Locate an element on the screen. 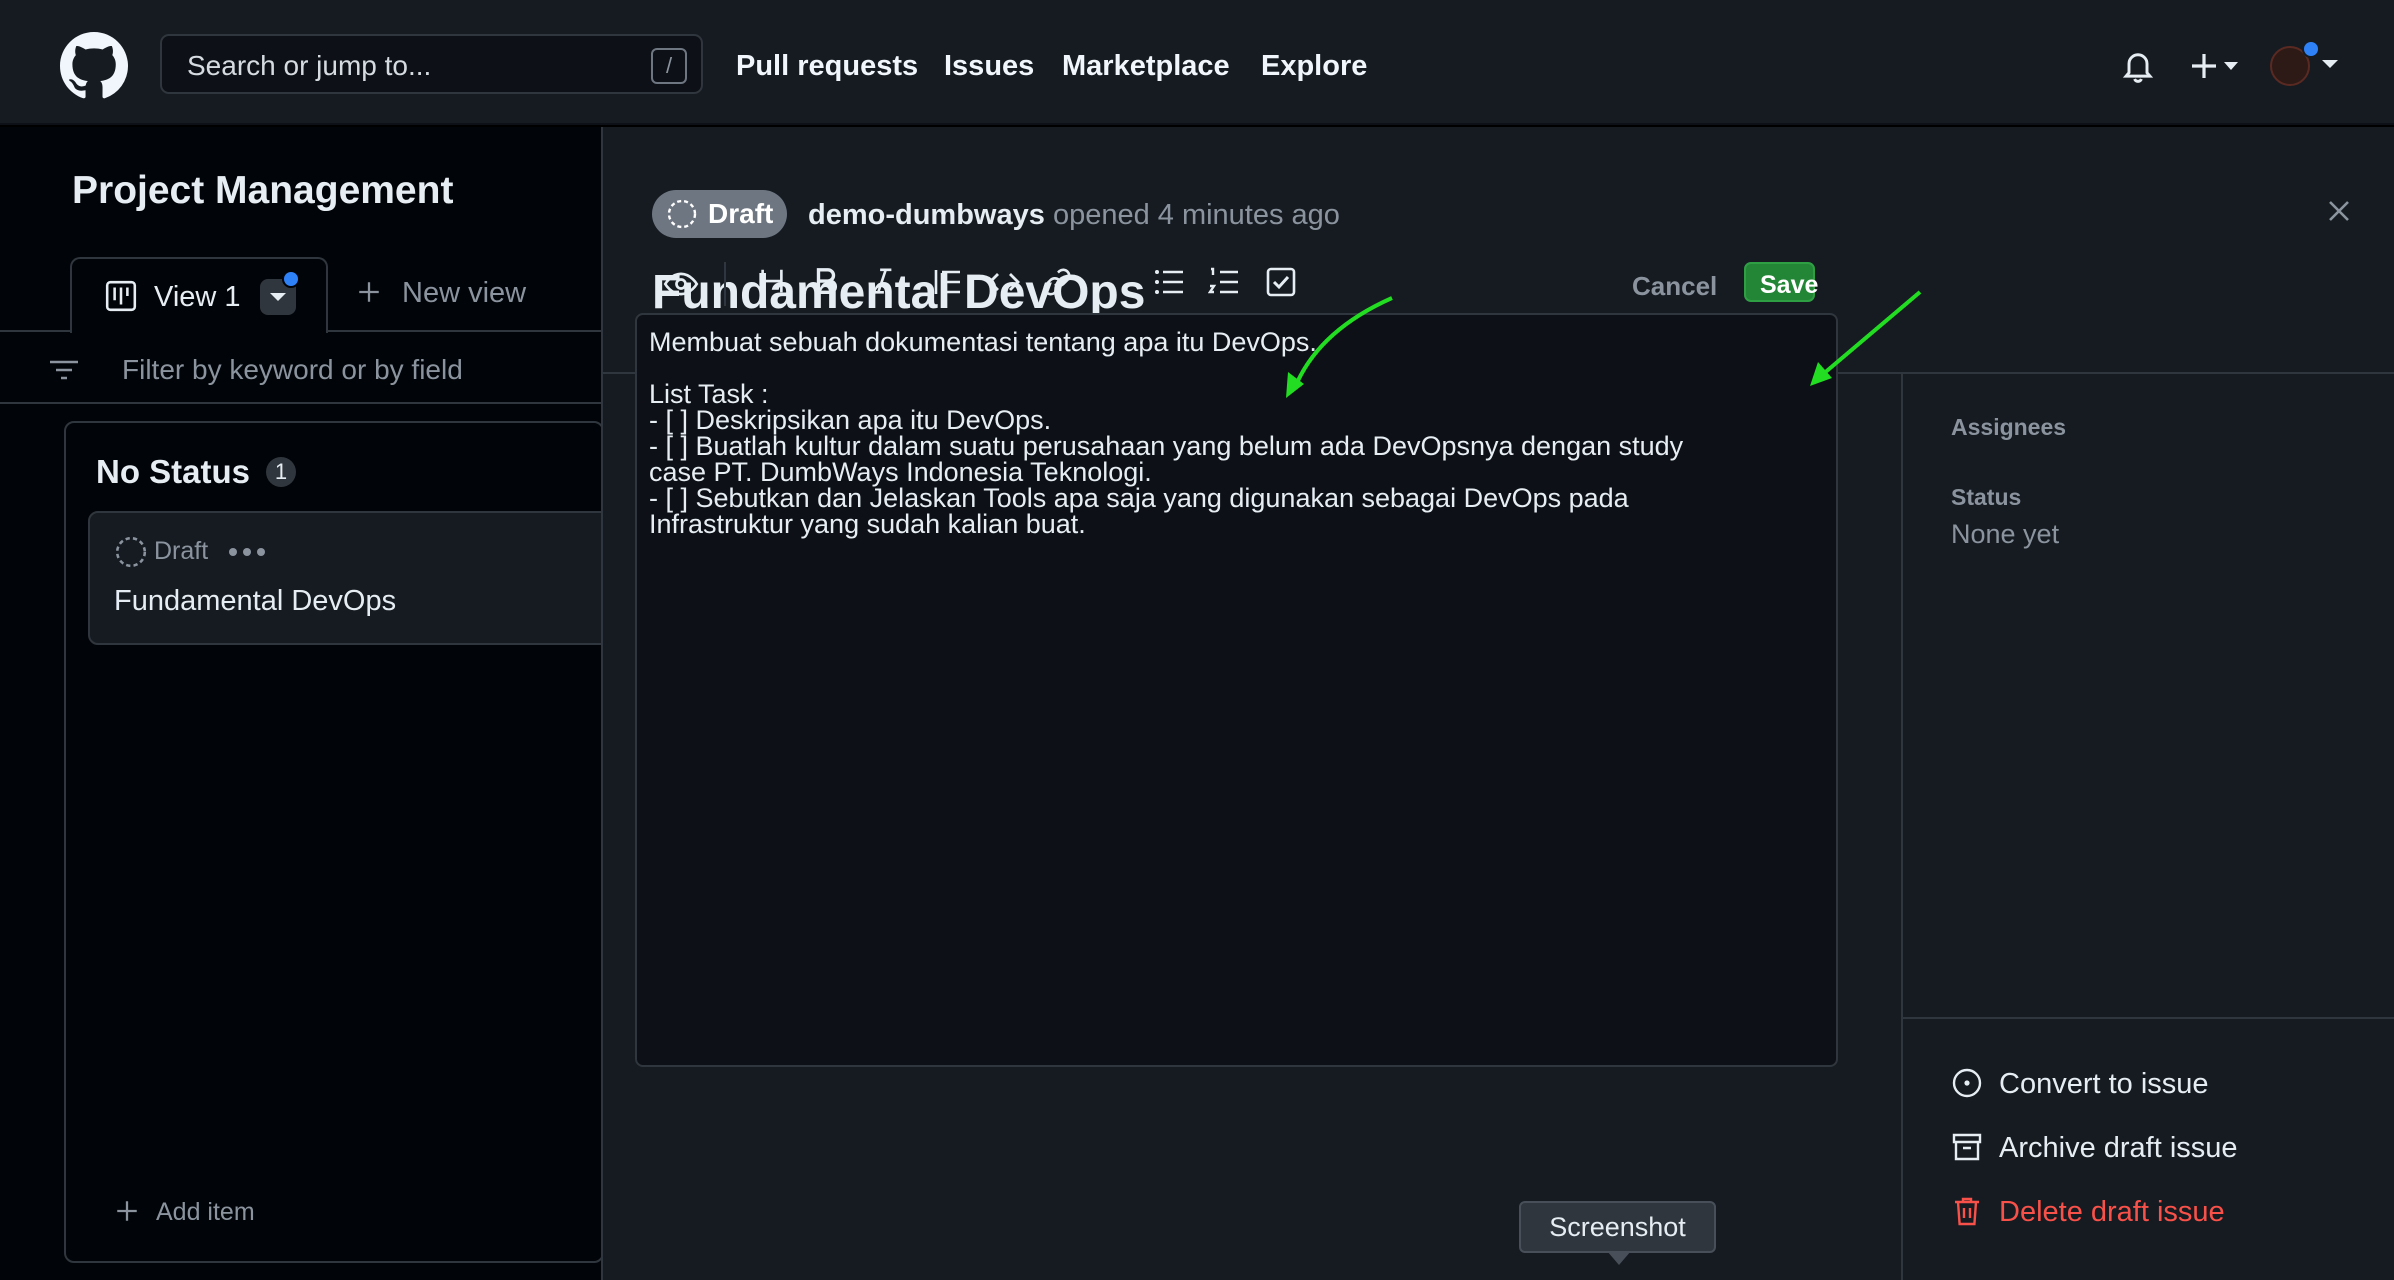 The height and width of the screenshot is (1280, 2394). author-link: demo-dumbways is located at coordinates (926, 215).